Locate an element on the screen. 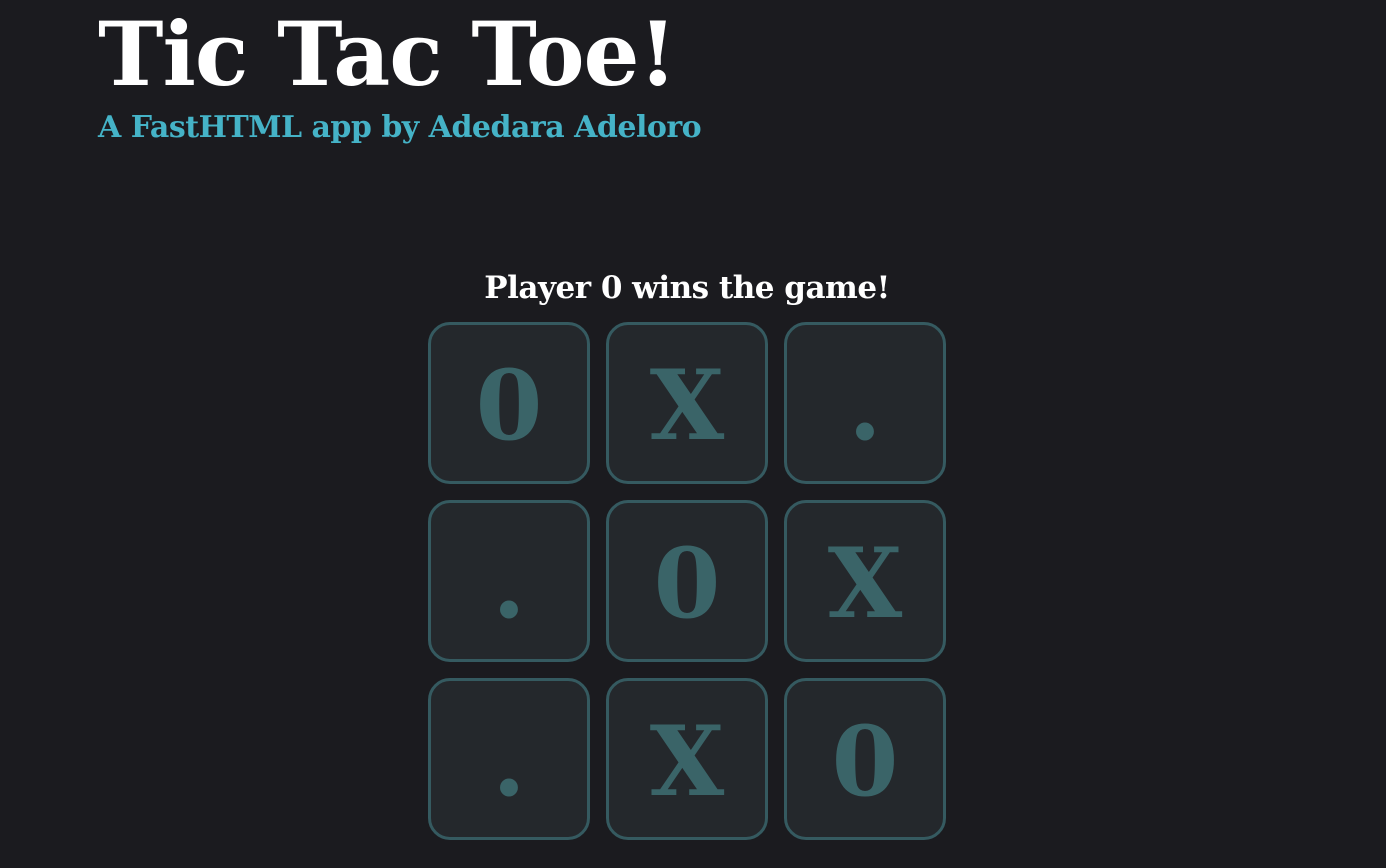  page-title: Tic Tac Toe! is located at coordinates (387, 54).